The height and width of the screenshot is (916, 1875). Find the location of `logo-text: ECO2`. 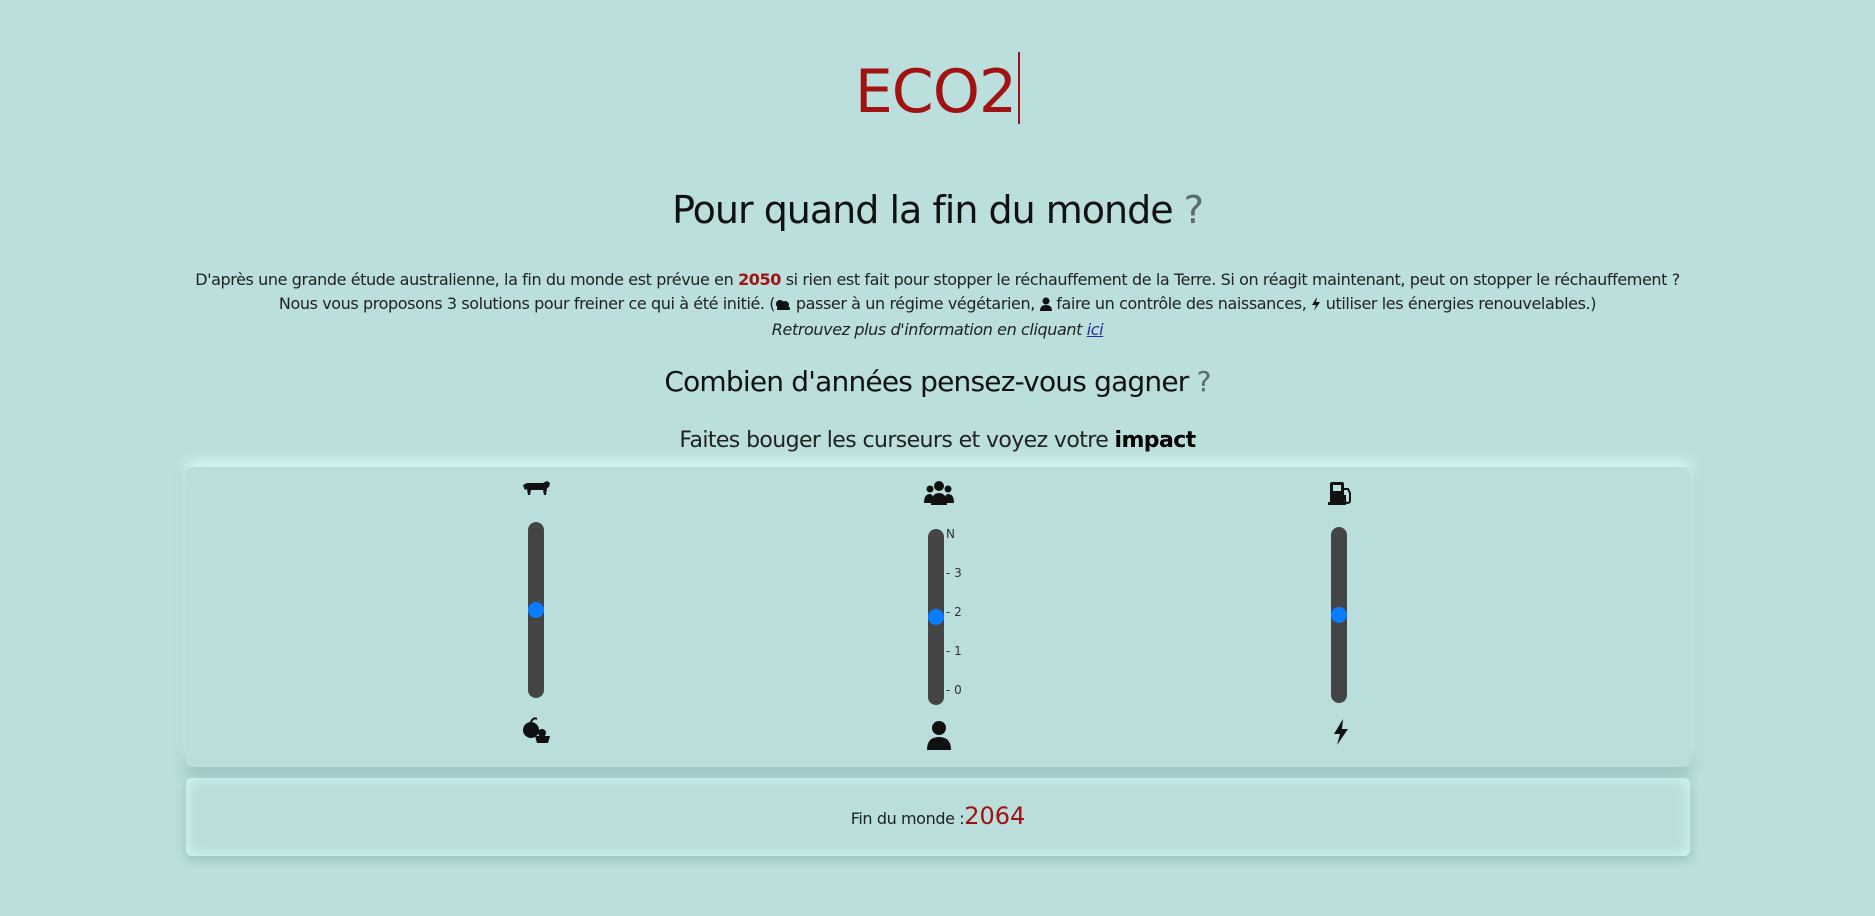

logo-text: ECO2 is located at coordinates (935, 92).